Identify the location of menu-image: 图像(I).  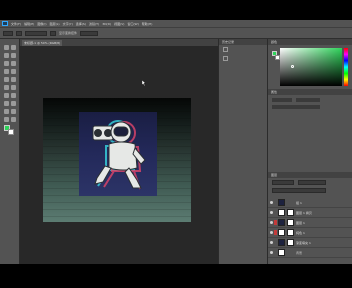
(41, 24).